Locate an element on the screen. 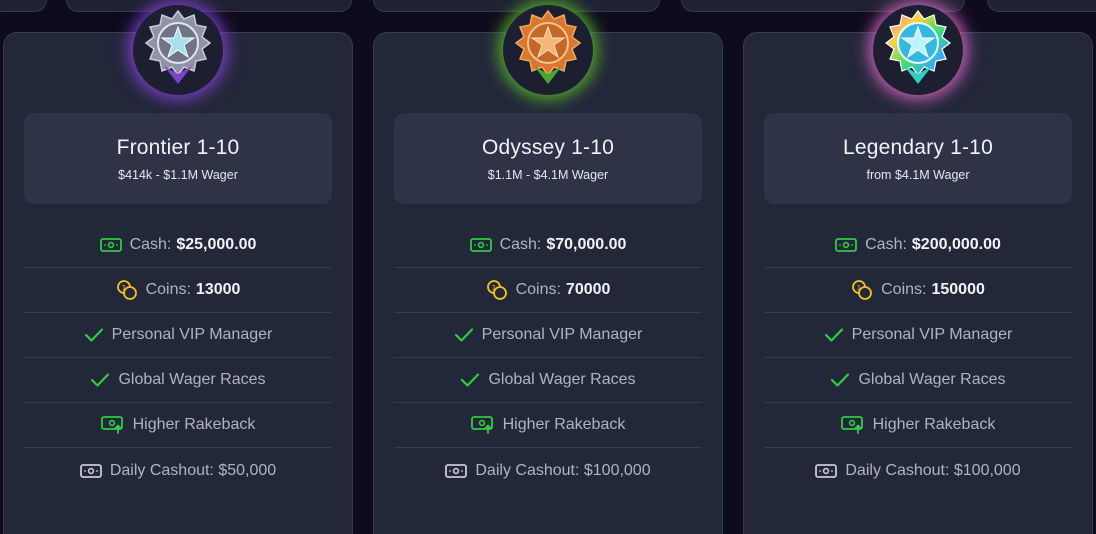  perk-daily-cashout-label: Daily Cashout: $50,000 is located at coordinates (193, 470).